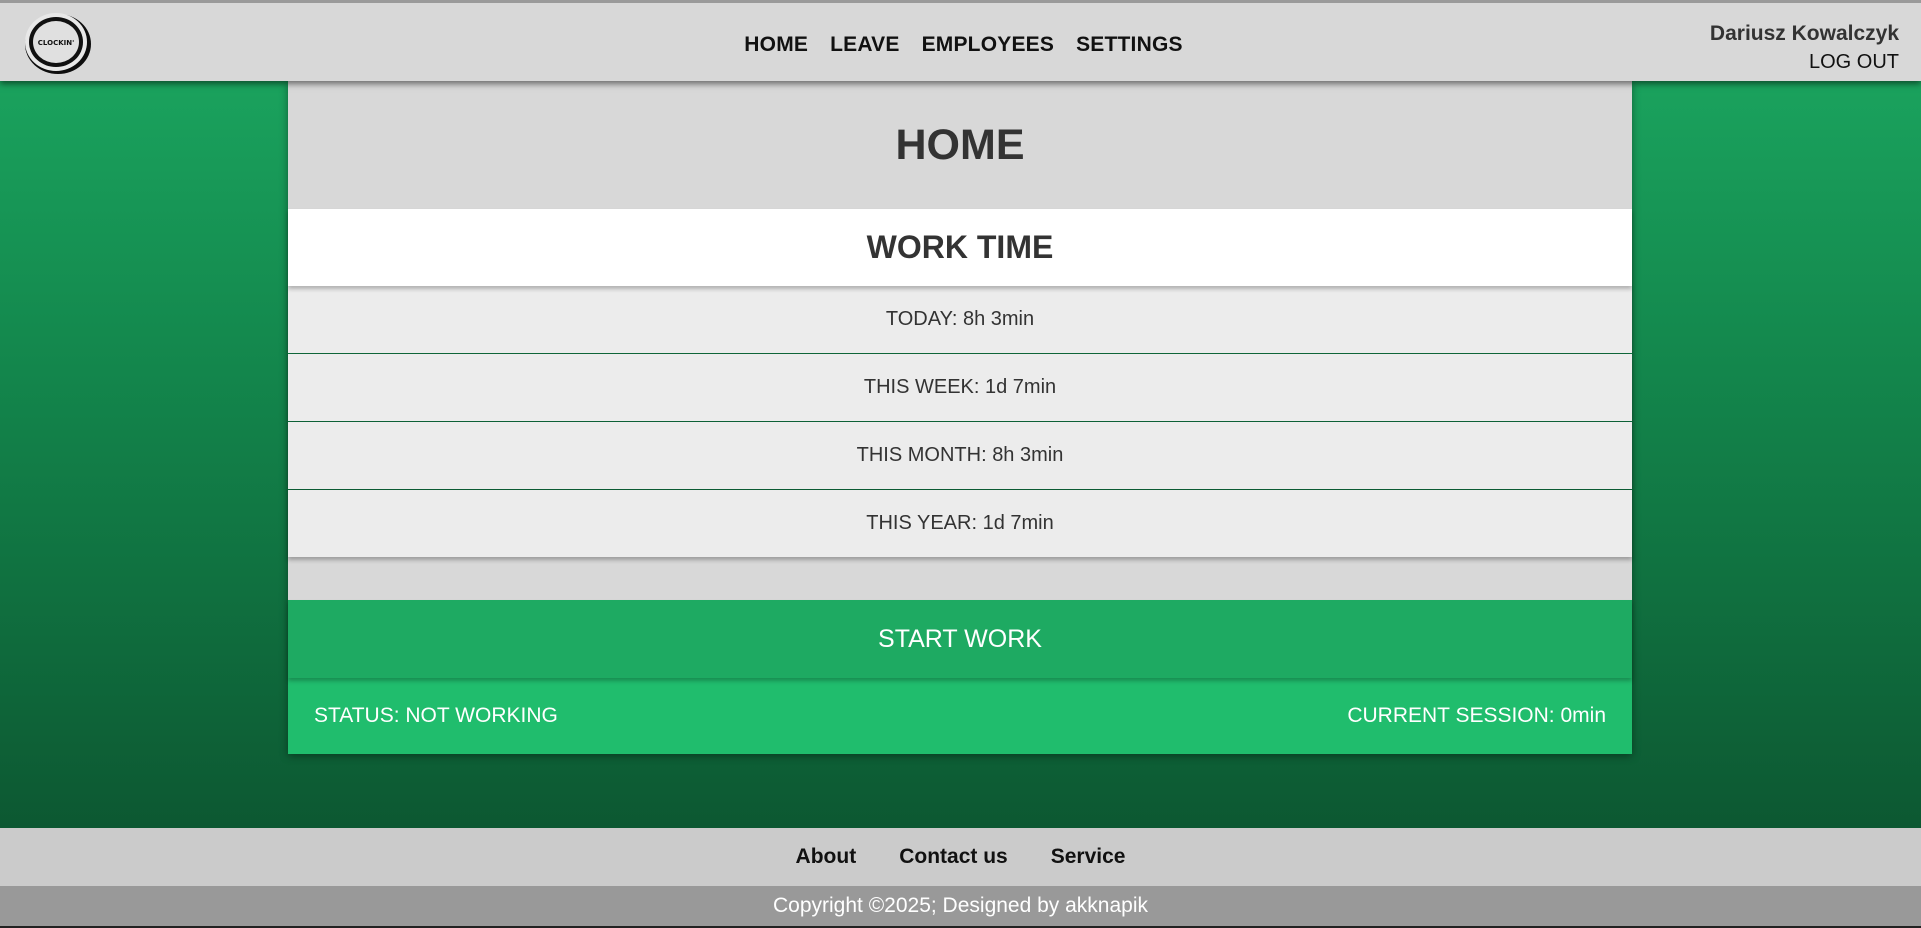 Image resolution: width=1921 pixels, height=928 pixels. What do you see at coordinates (864, 45) in the screenshot?
I see `nav-leave: LEAVE` at bounding box center [864, 45].